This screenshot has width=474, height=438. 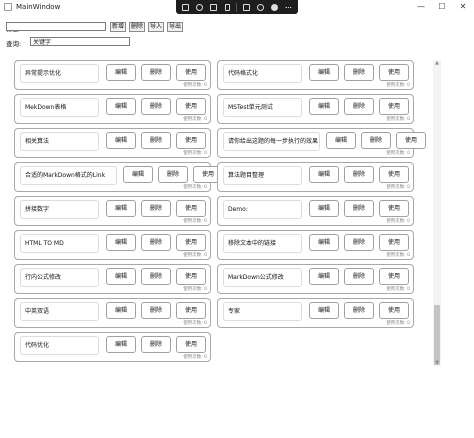 What do you see at coordinates (59, 73) in the screenshot?
I see `prompt-name-field: 异常提示优化` at bounding box center [59, 73].